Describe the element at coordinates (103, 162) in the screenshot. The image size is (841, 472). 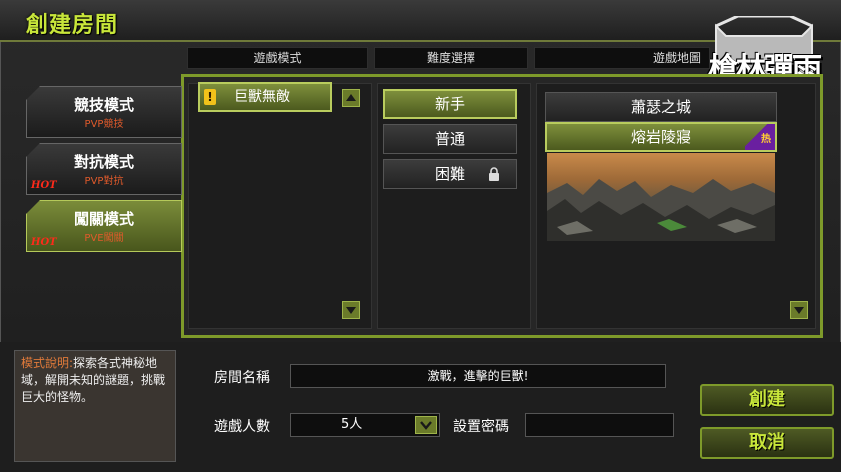
I see `tab-label: 對抗模式` at that location.